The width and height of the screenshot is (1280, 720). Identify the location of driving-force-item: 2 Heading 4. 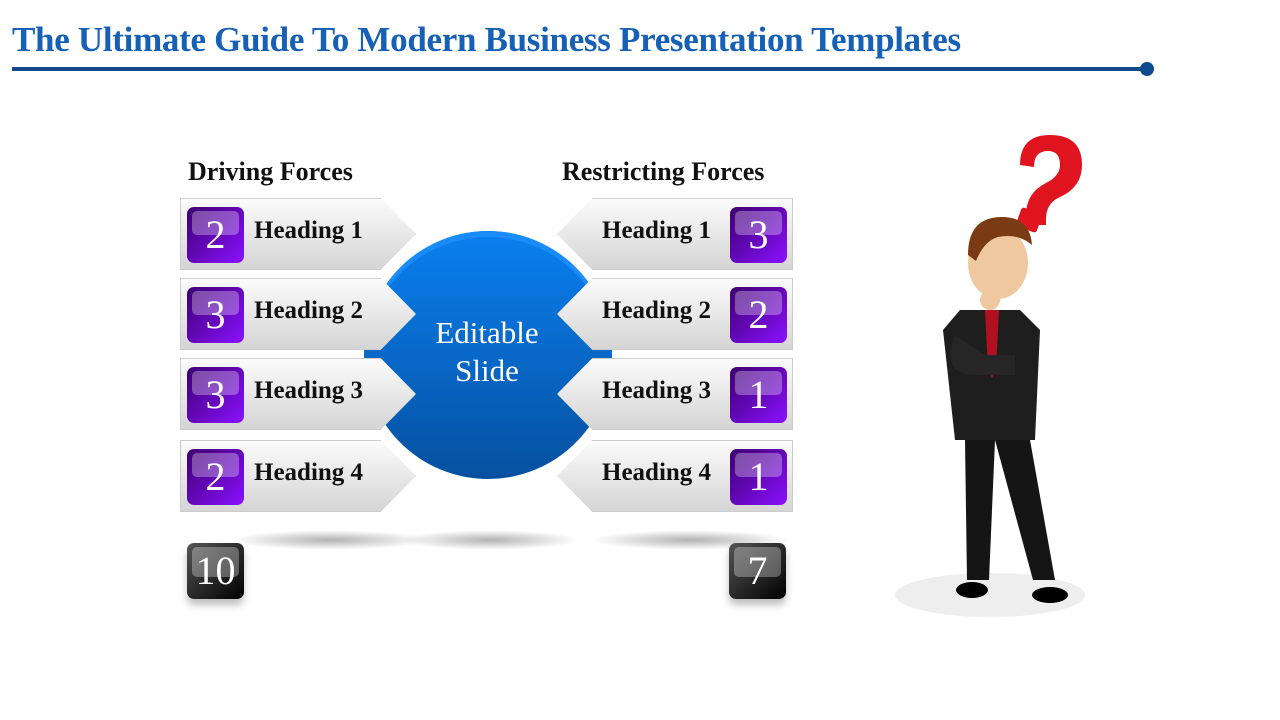
(298, 476).